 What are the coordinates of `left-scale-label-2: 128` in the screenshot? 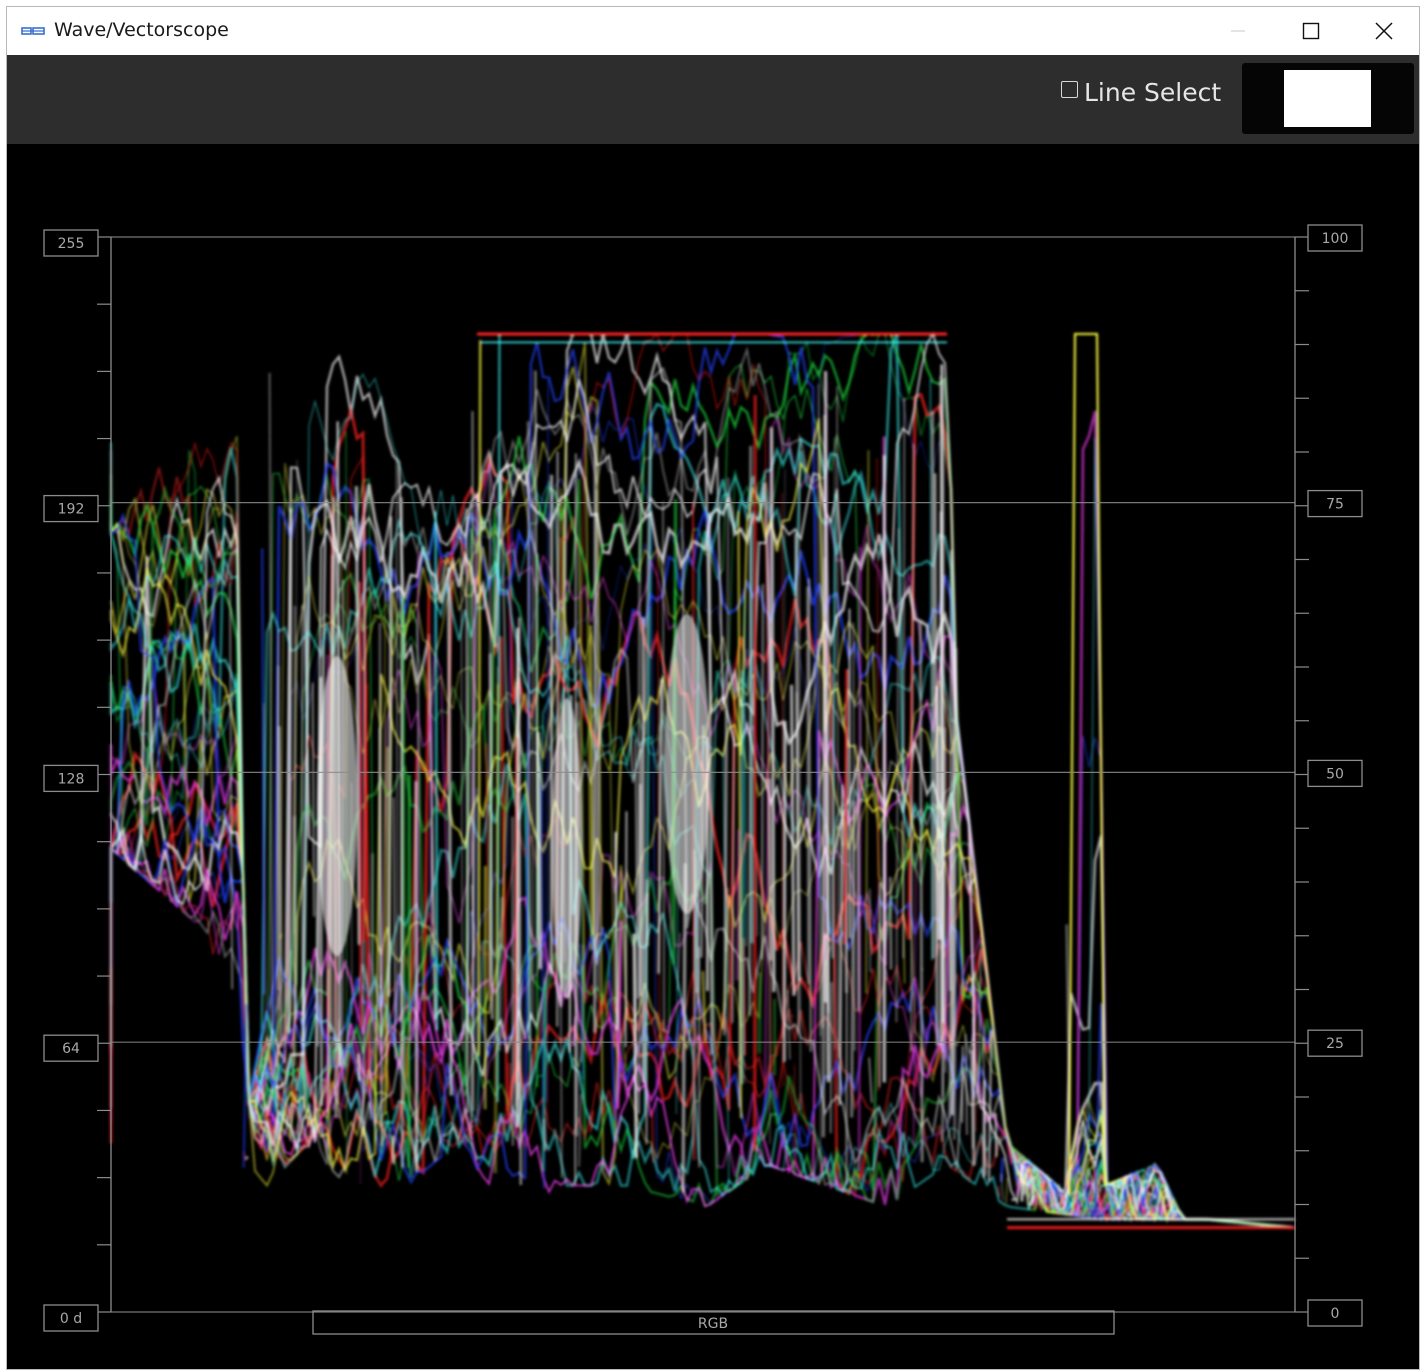 It's located at (71, 778).